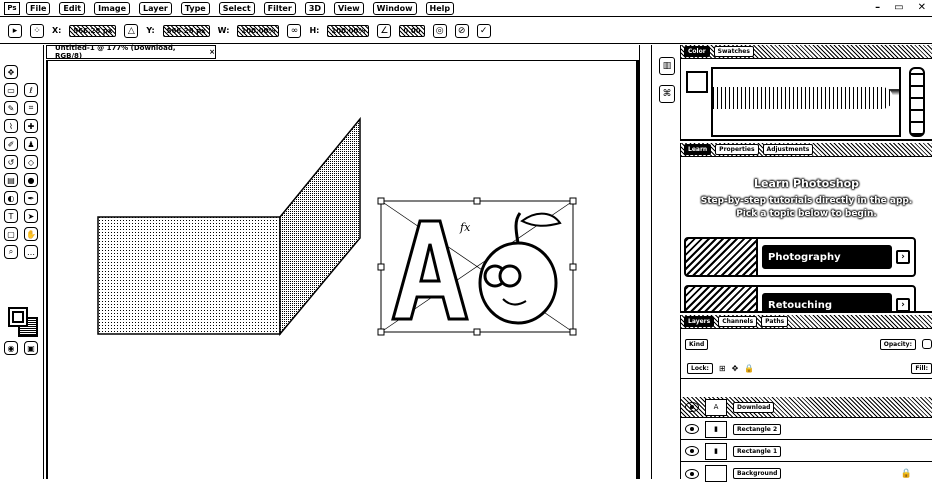 This screenshot has height=484, width=932. What do you see at coordinates (349, 8) in the screenshot?
I see `menu-view: View` at bounding box center [349, 8].